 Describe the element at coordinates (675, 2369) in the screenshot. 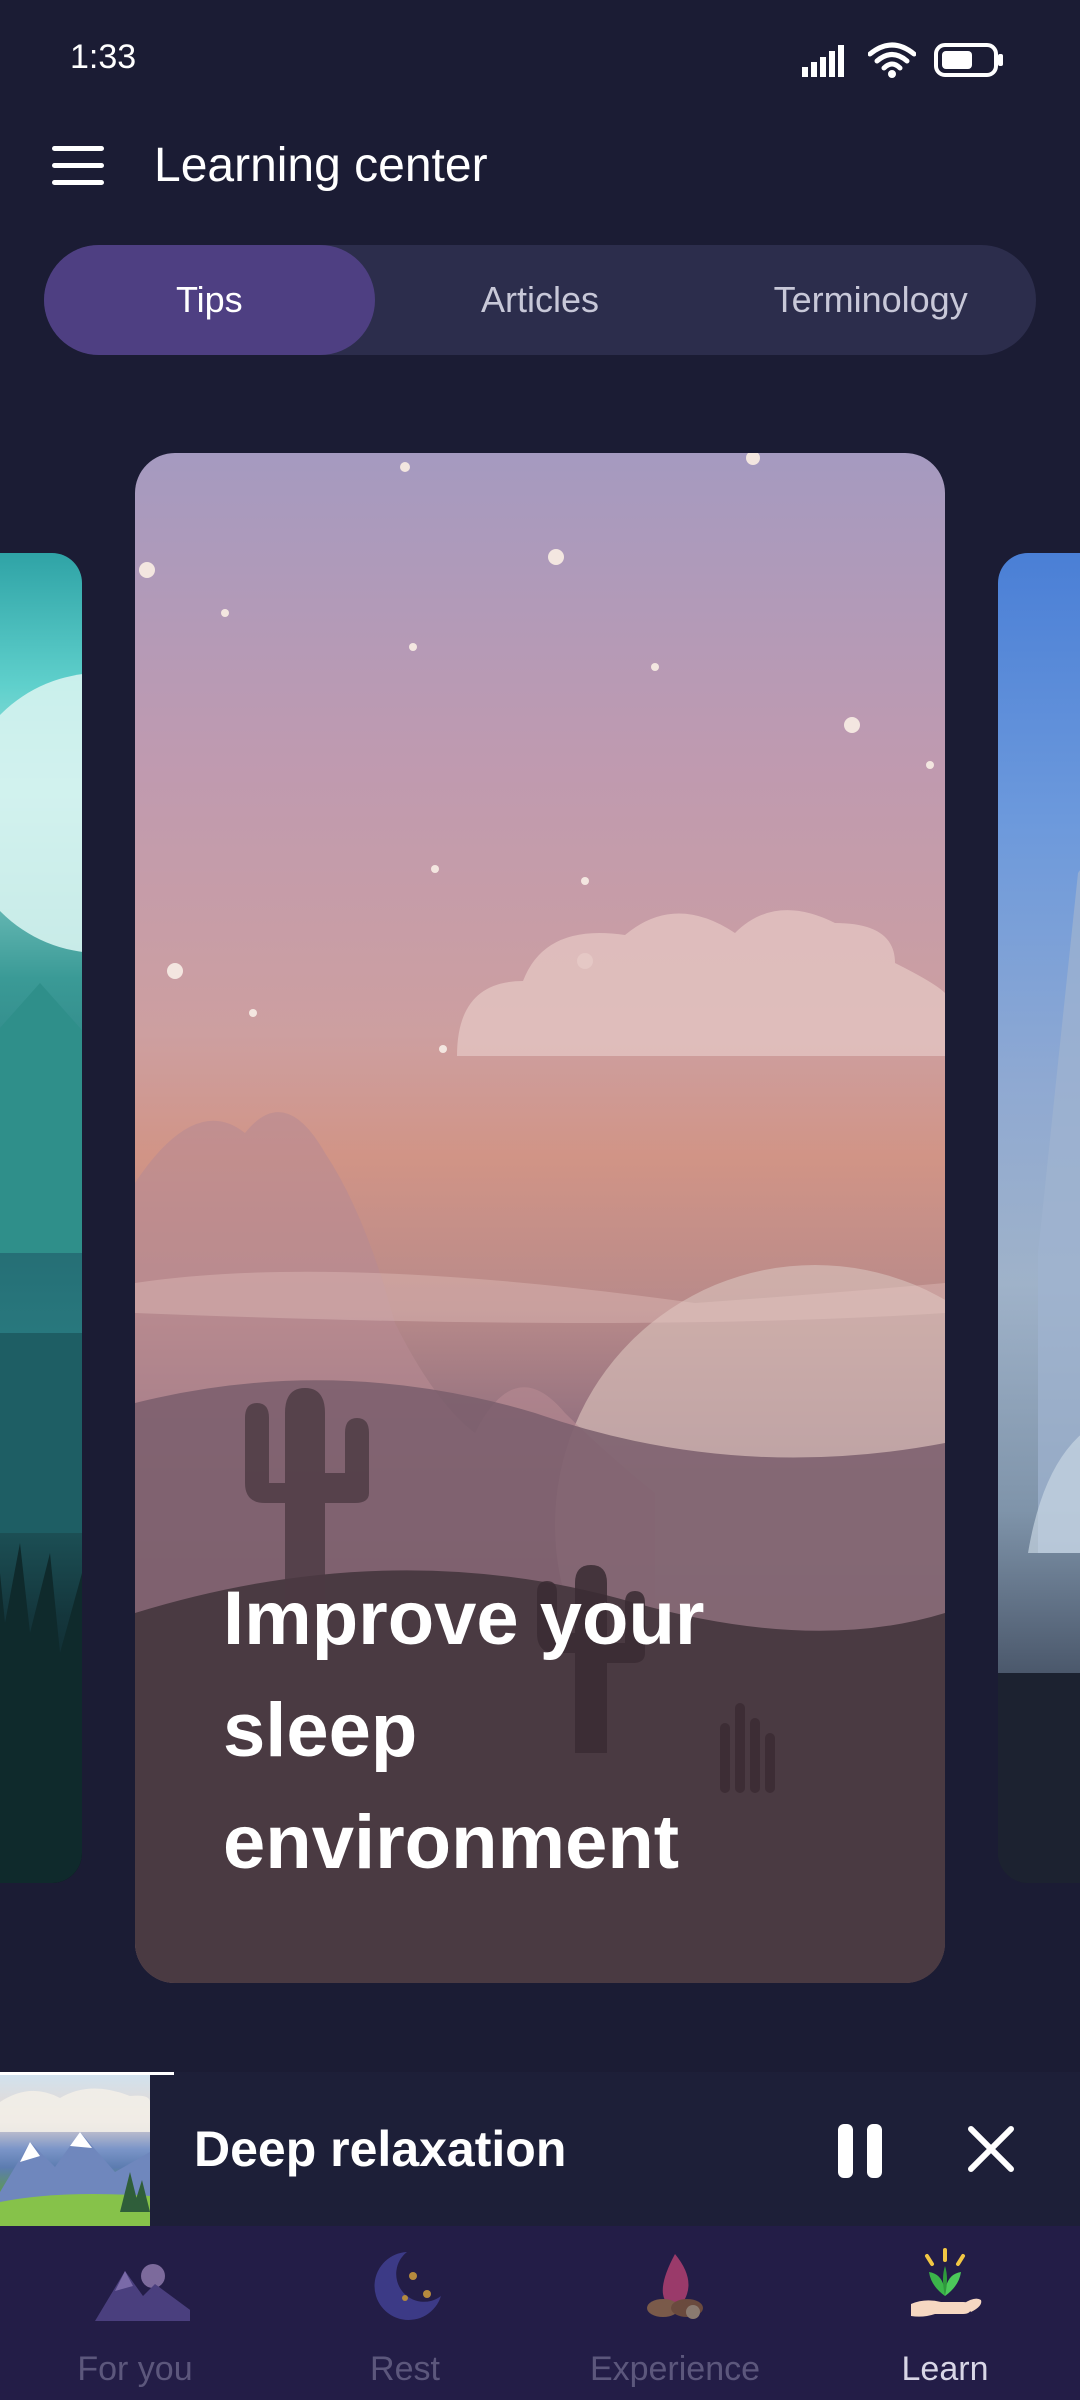

I see `nav-label-experience: Experience` at that location.